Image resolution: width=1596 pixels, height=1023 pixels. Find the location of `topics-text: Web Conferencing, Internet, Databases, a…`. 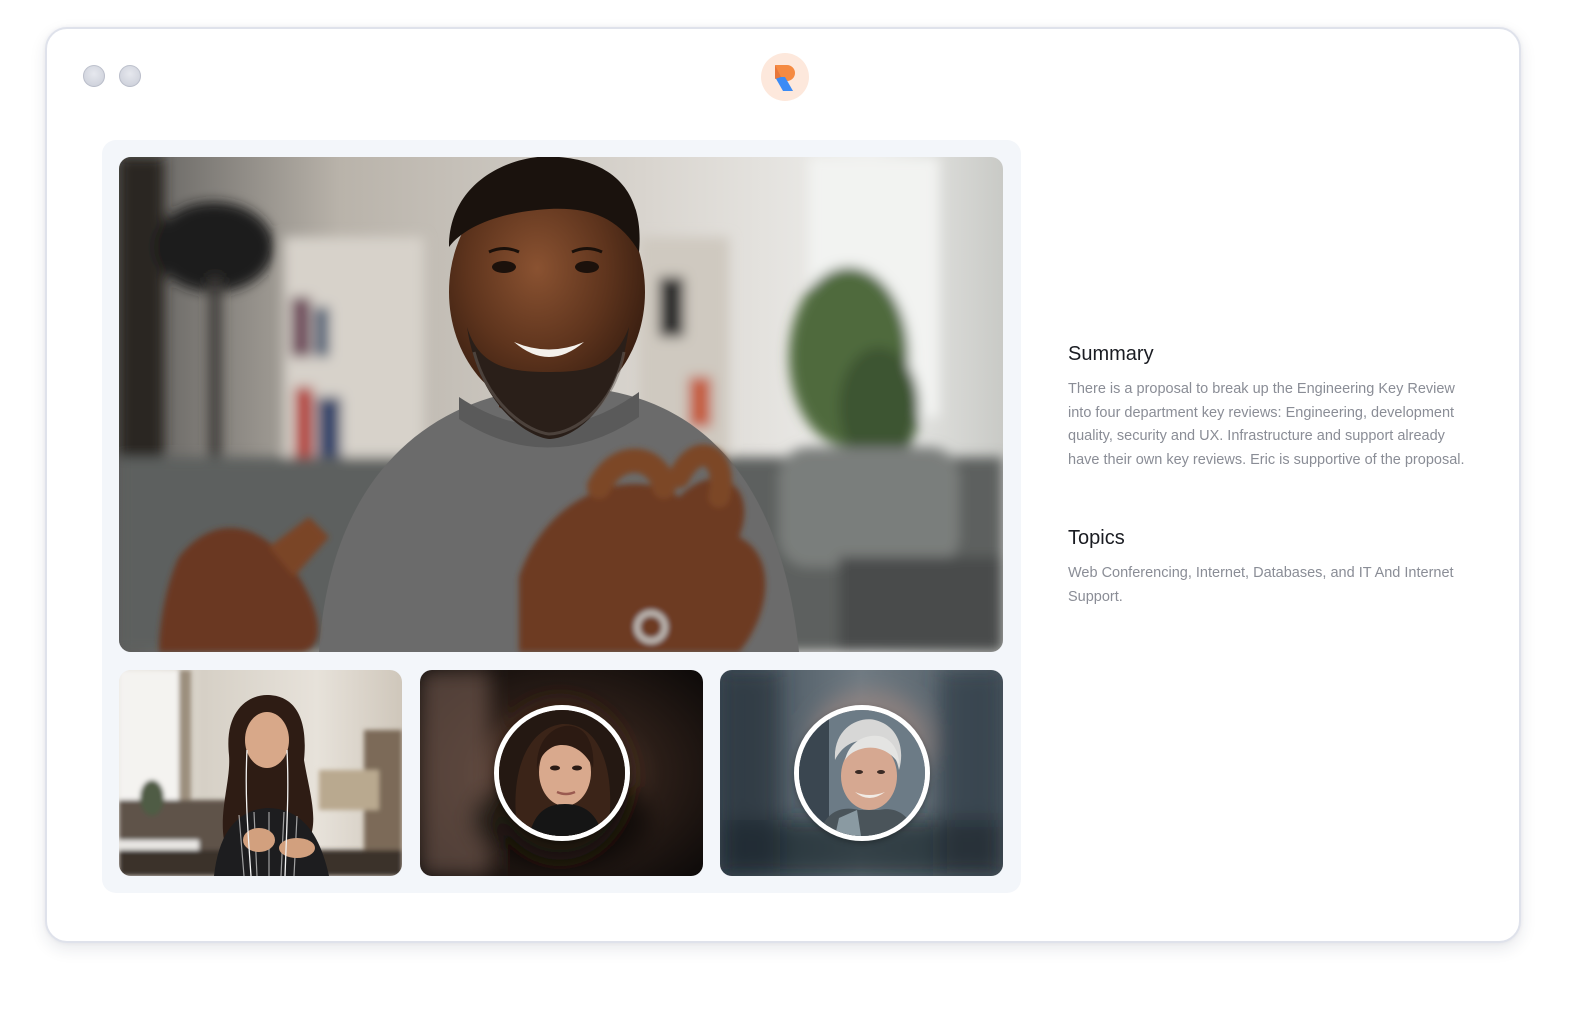

topics-text: Web Conferencing, Internet, Databases, a… is located at coordinates (1261, 585).